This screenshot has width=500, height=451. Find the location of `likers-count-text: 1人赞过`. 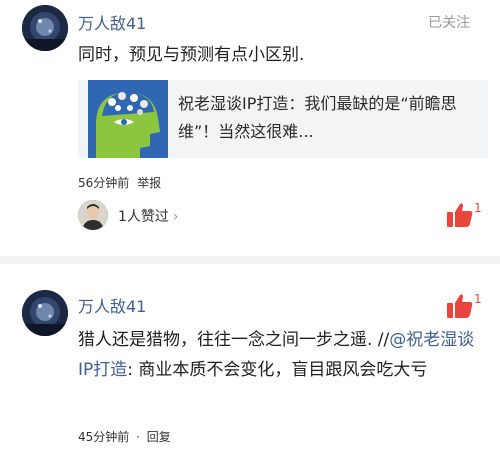

likers-count-text: 1人赞过 is located at coordinates (143, 217).